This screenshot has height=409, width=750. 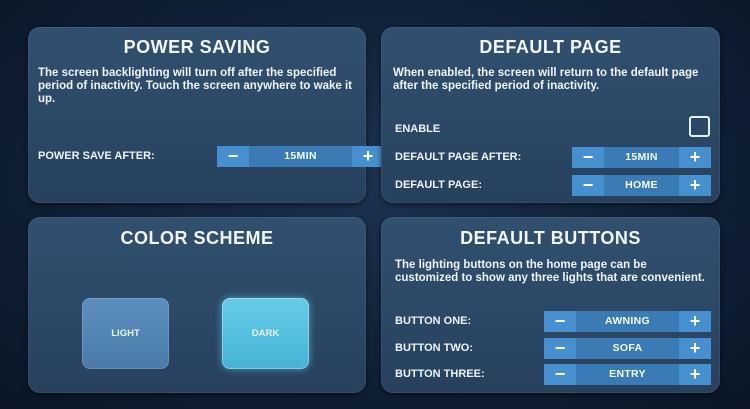 I want to click on color-scheme-title: COLOR SCHEME, so click(x=197, y=238).